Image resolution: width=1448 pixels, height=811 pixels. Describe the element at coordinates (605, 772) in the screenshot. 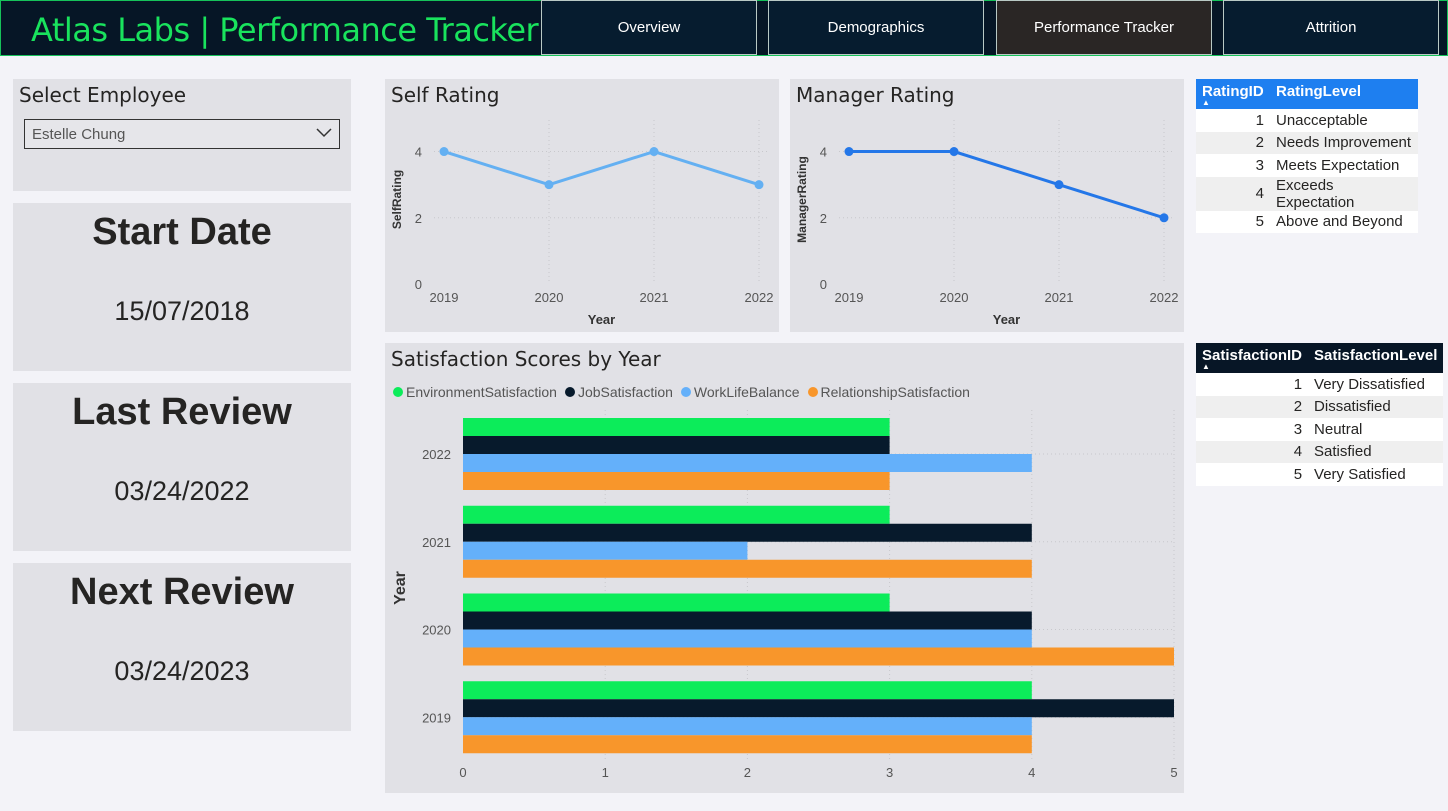

I see `x-tick-label: 1` at that location.